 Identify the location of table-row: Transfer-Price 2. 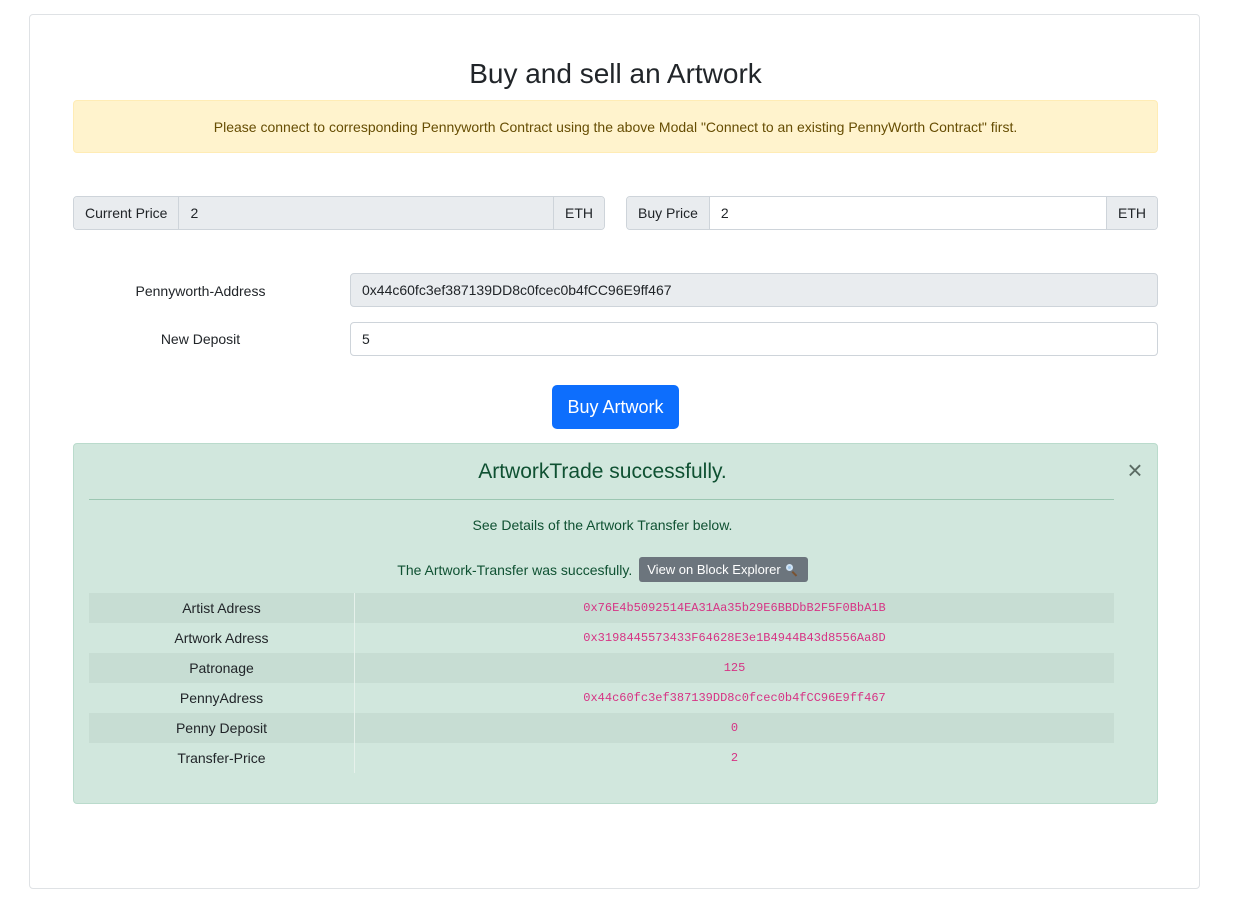
(601, 758).